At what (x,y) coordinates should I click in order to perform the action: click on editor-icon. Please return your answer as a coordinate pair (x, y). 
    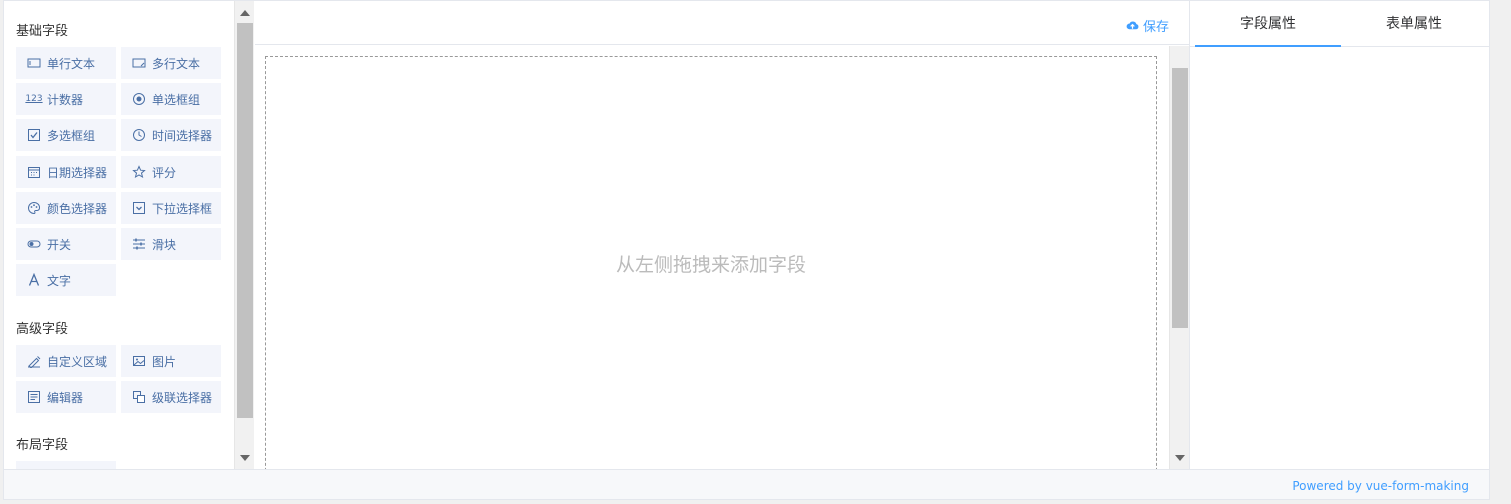
    Looking at the image, I should click on (34, 397).